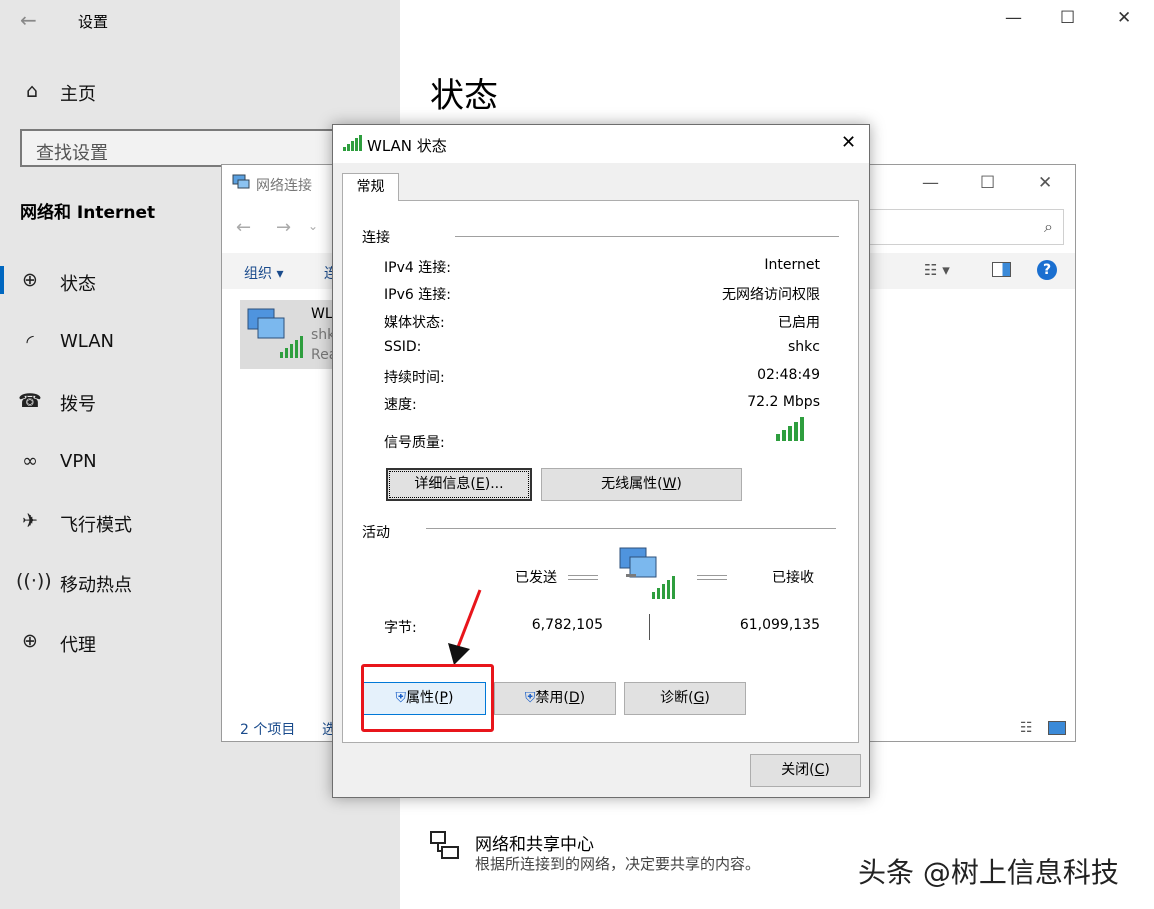 This screenshot has height=909, width=1154. Describe the element at coordinates (414, 378) in the screenshot. I see `duration-label: 持续时间:` at that location.